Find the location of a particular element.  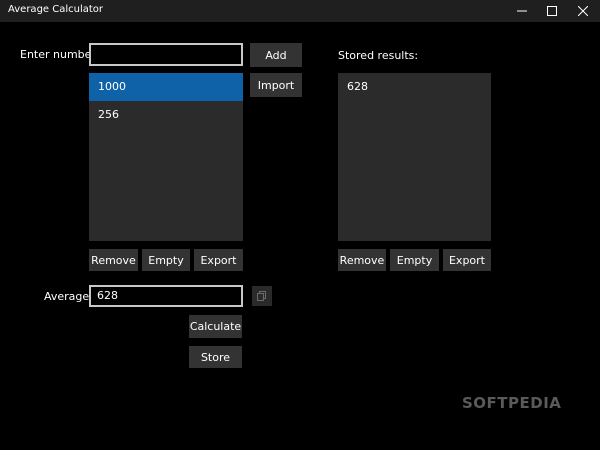

store-button: Store is located at coordinates (215, 357).